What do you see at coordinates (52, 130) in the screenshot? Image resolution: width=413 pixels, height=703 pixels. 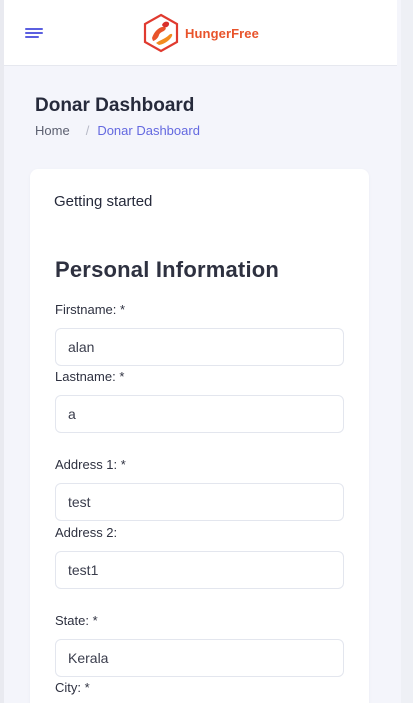 I see `breadcrumb-home-link: Home` at bounding box center [52, 130].